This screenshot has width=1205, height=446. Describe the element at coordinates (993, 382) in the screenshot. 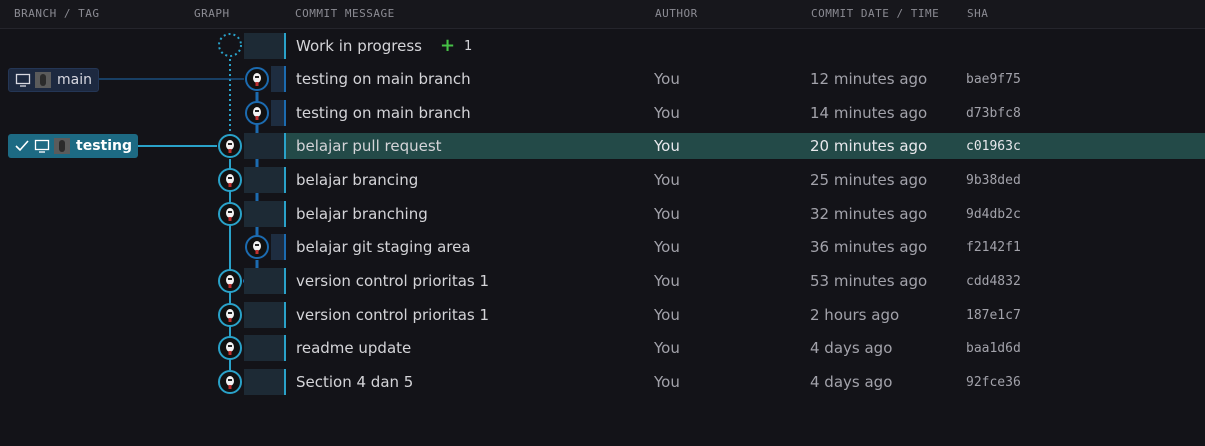

I see `commit-sha: 92fce36` at that location.